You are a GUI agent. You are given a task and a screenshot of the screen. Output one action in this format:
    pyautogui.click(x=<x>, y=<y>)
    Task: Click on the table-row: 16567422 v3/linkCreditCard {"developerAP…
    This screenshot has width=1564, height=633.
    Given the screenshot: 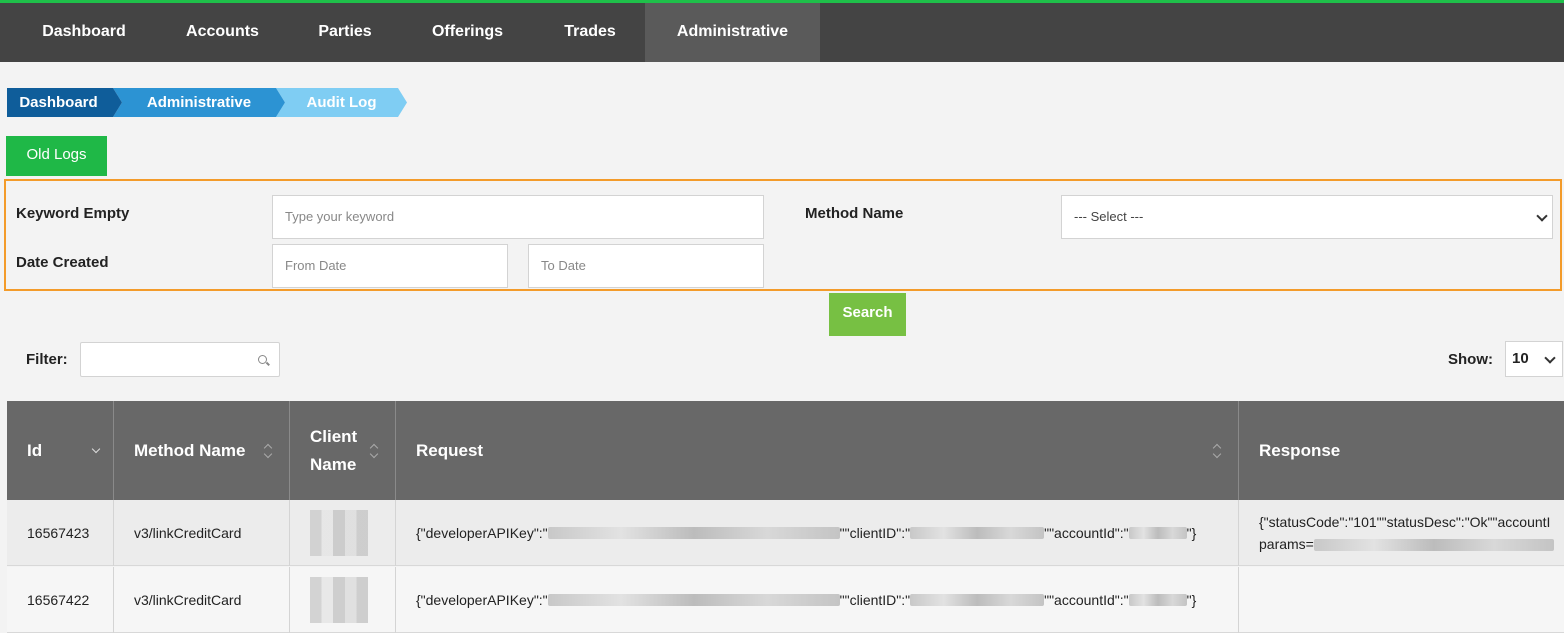 What is the action you would take?
    pyautogui.click(x=785, y=600)
    